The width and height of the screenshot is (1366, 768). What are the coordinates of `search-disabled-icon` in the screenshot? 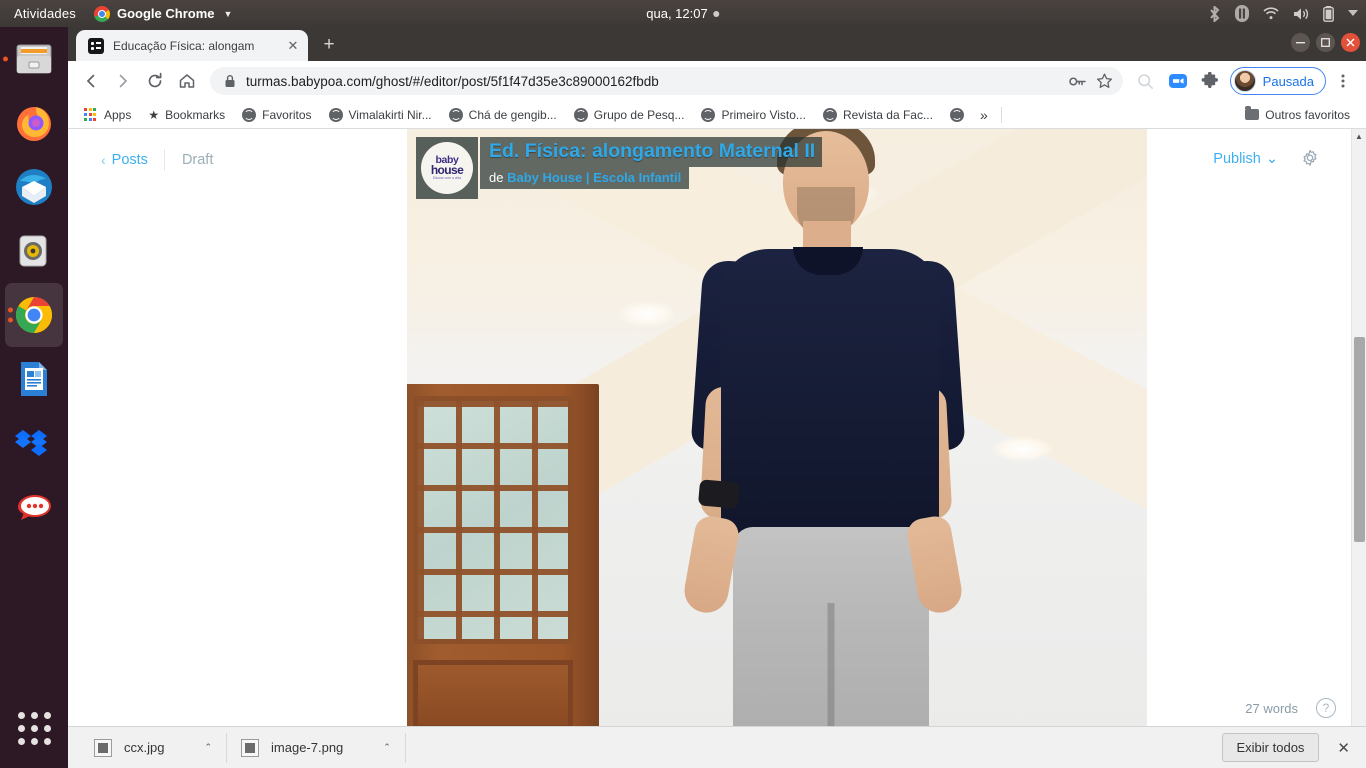 It's located at (1146, 81).